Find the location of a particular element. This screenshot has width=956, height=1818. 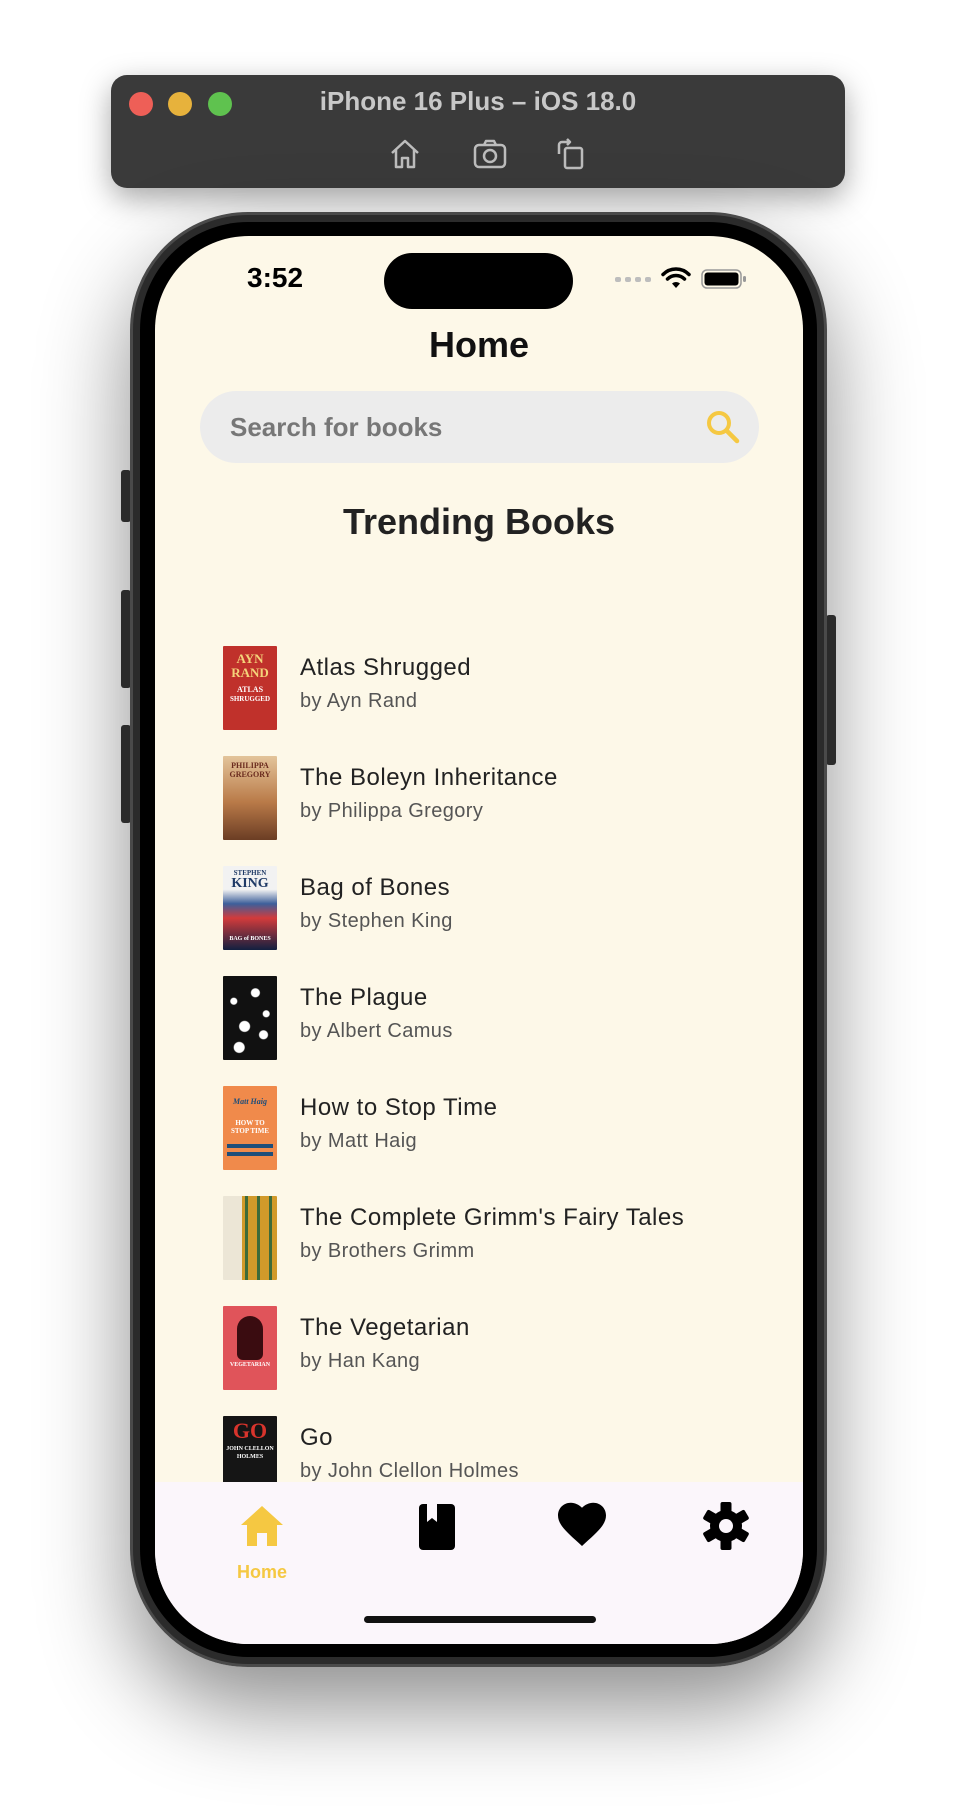

book-cover: GO JOHN CLELLON HOLMES is located at coordinates (250, 1449).